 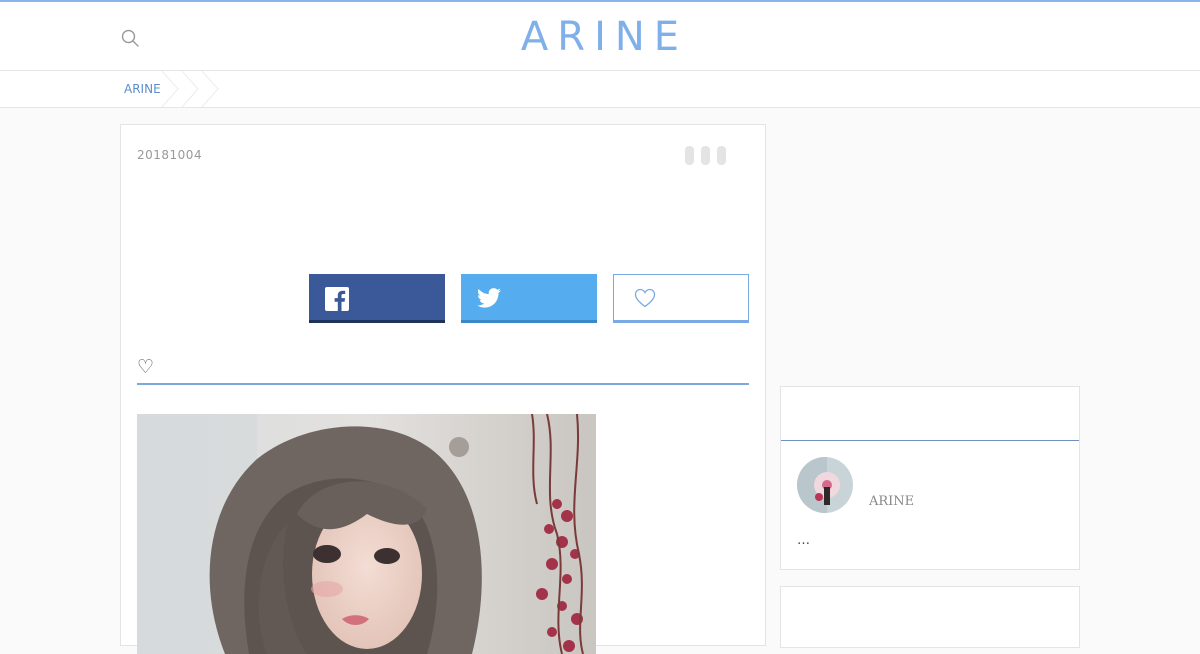 What do you see at coordinates (825, 485) in the screenshot?
I see `avatar` at bounding box center [825, 485].